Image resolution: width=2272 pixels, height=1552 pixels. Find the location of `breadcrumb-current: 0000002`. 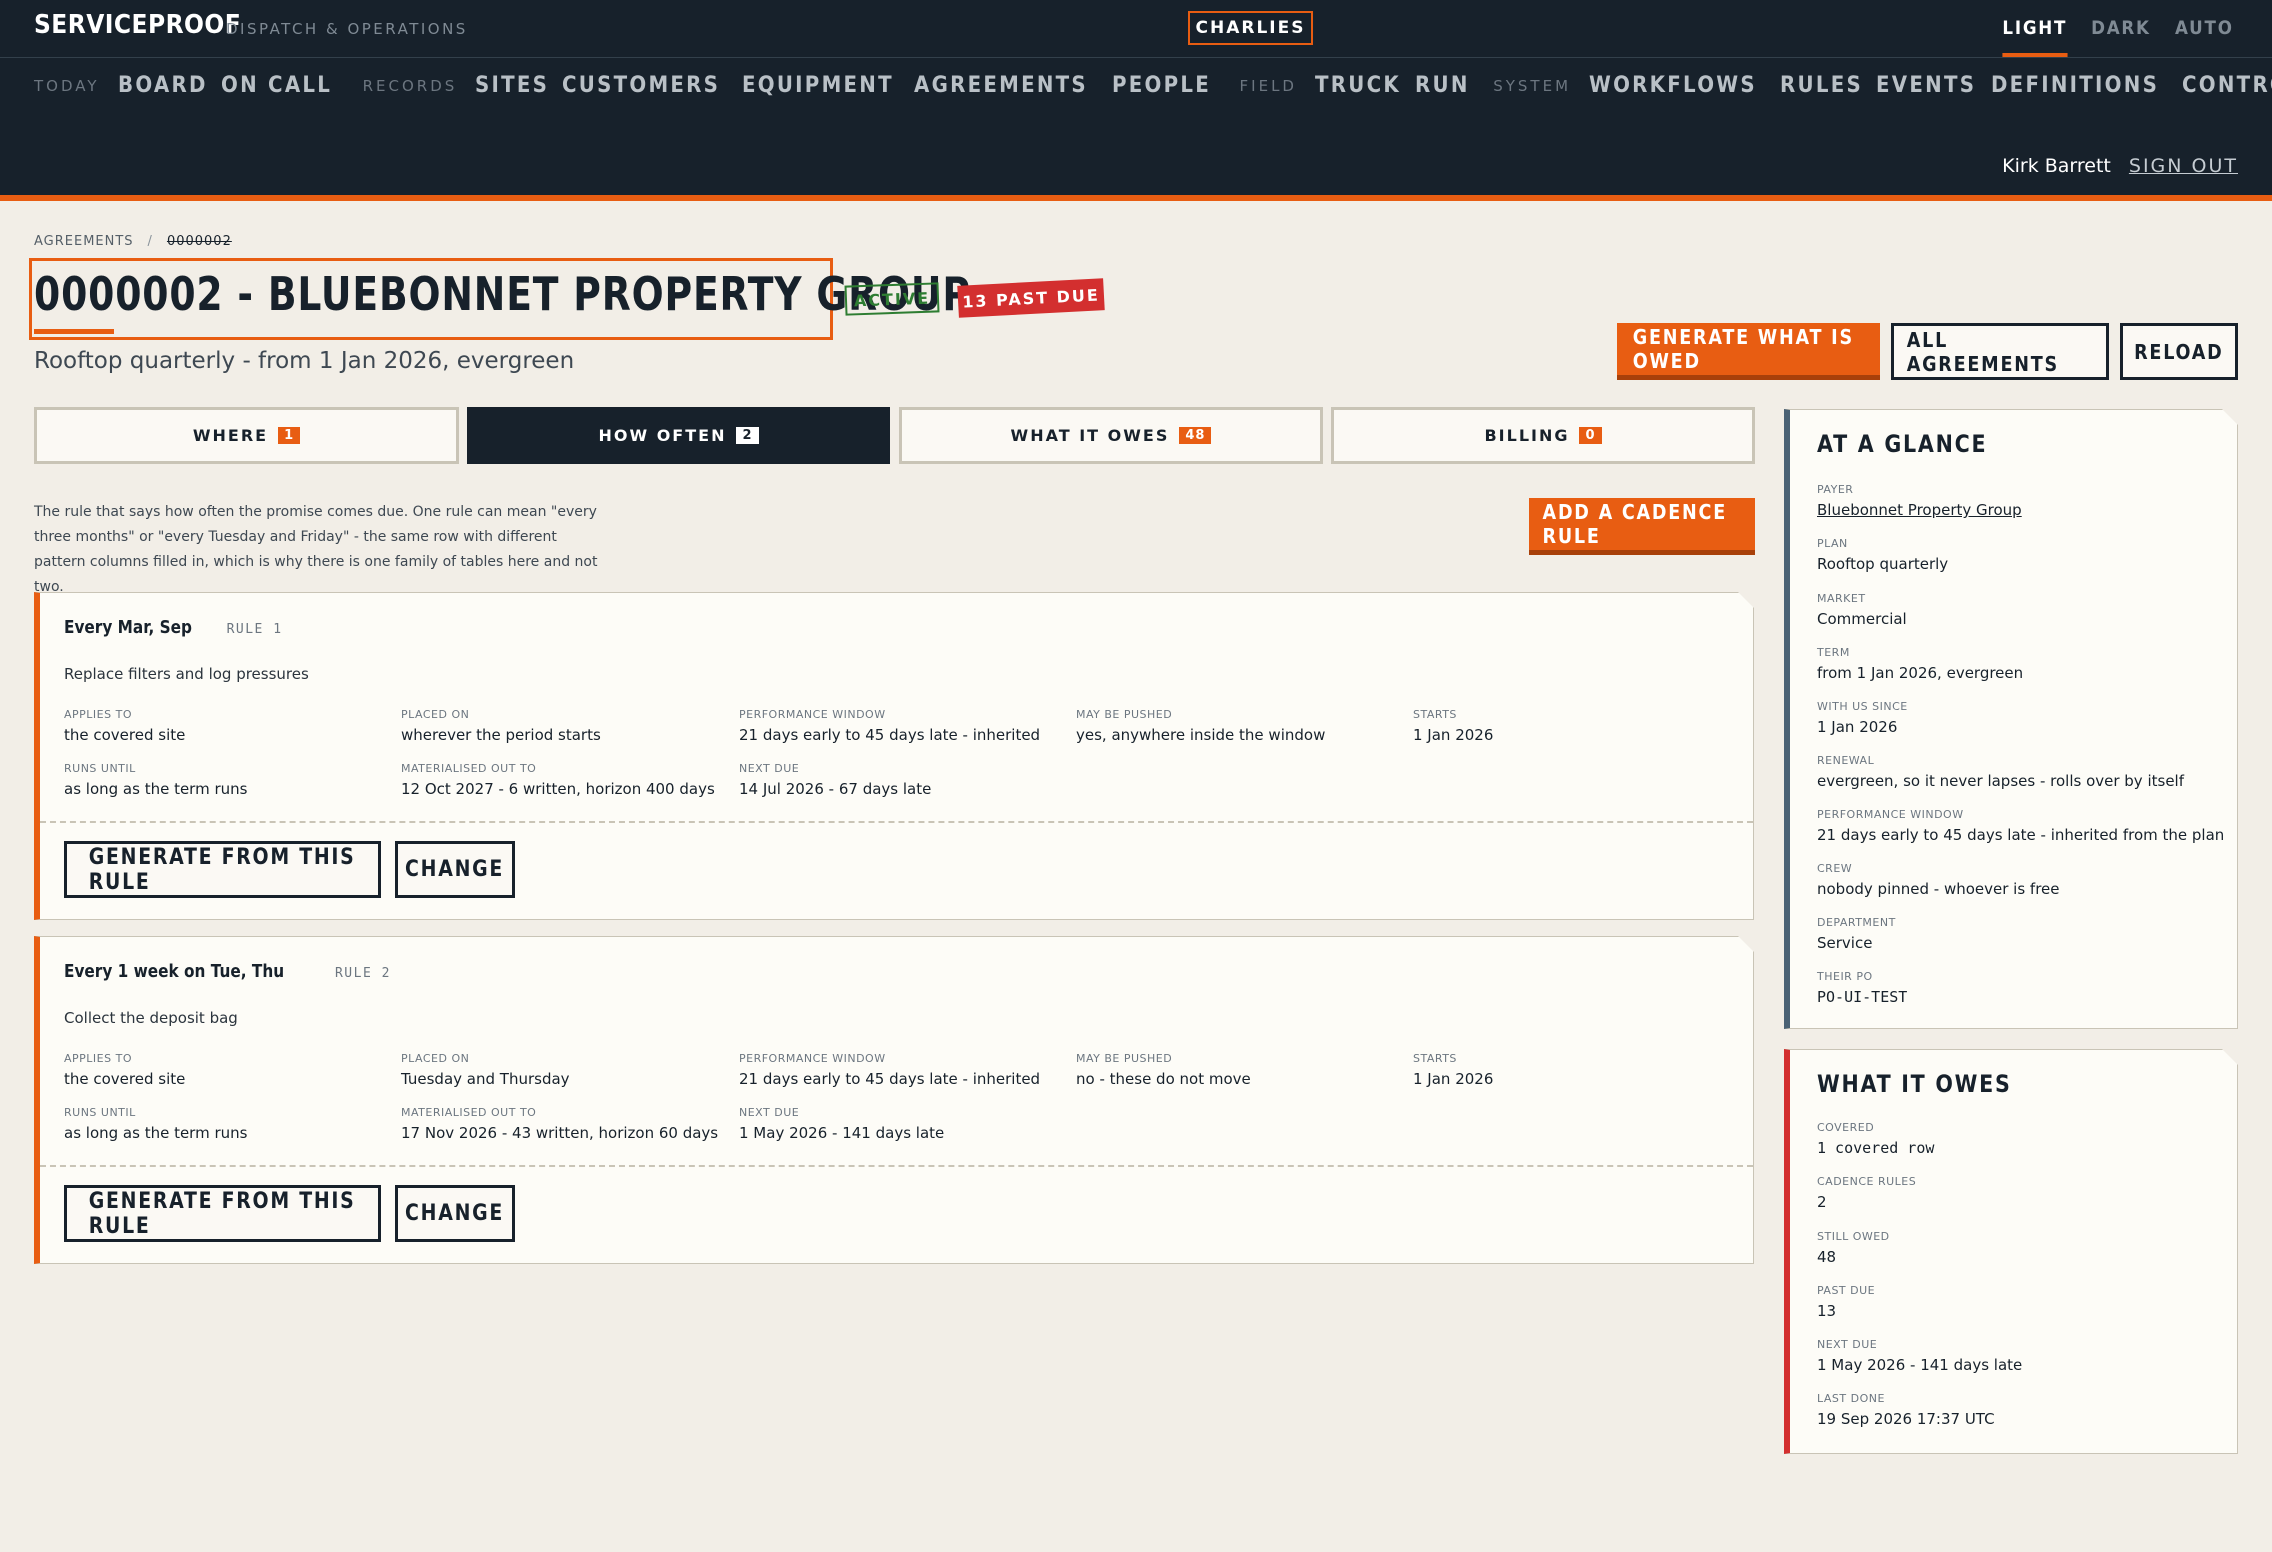

breadcrumb-current: 0000002 is located at coordinates (199, 241).